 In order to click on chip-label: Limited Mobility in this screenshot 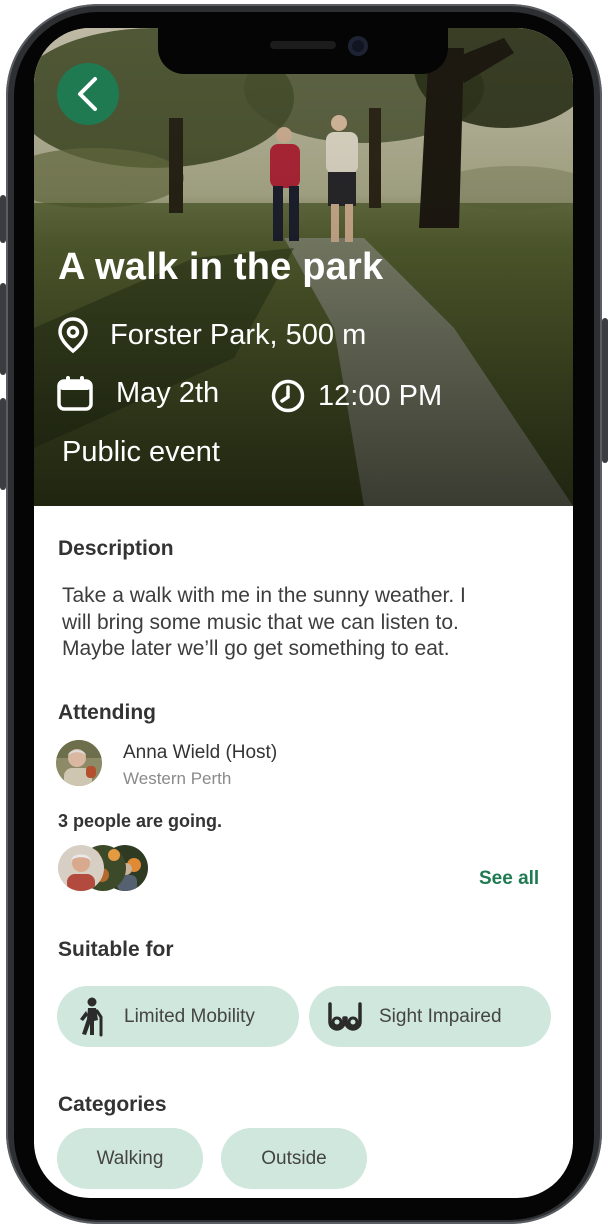, I will do `click(189, 1016)`.